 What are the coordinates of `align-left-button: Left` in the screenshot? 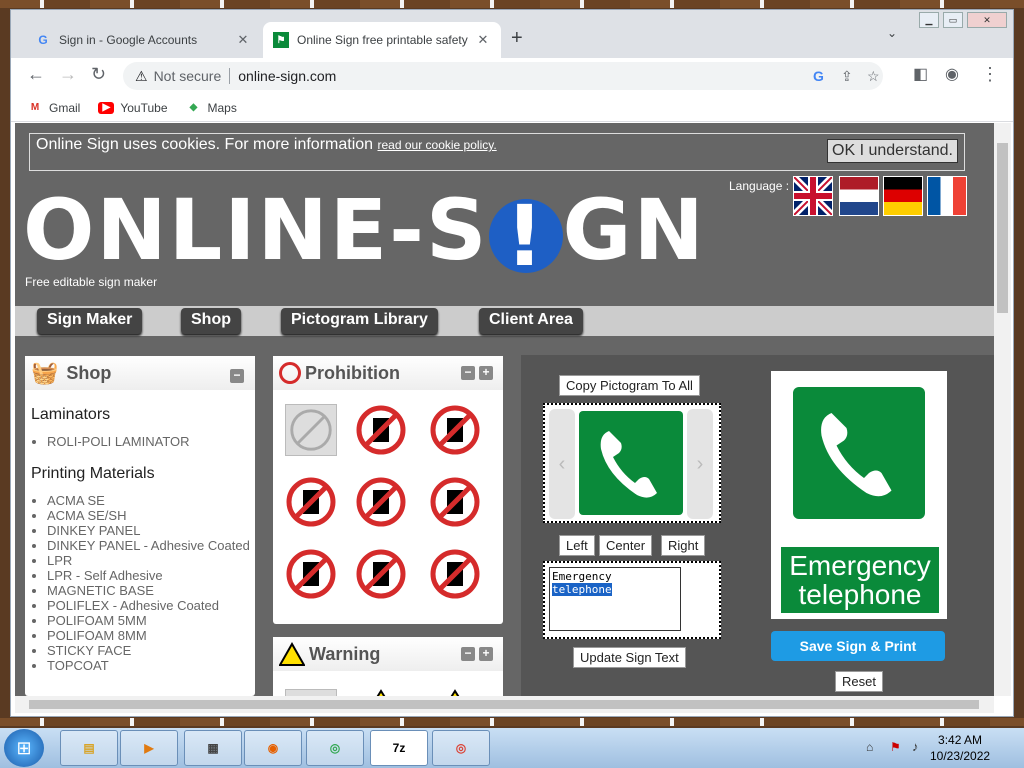 It's located at (577, 545).